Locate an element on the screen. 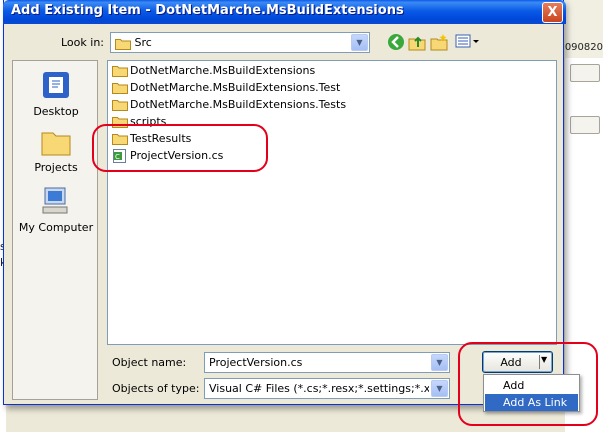 The height and width of the screenshot is (432, 603). close-icon: X is located at coordinates (552, 12).